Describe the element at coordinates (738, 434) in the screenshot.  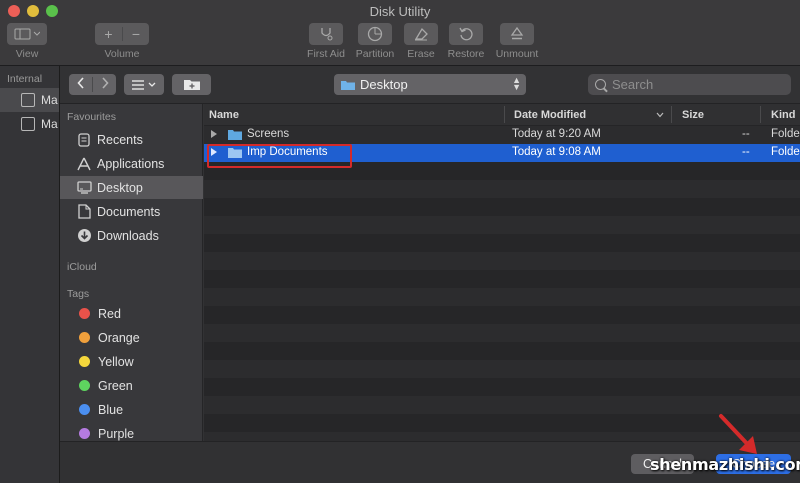
I see `annotation-arrow-icon` at that location.